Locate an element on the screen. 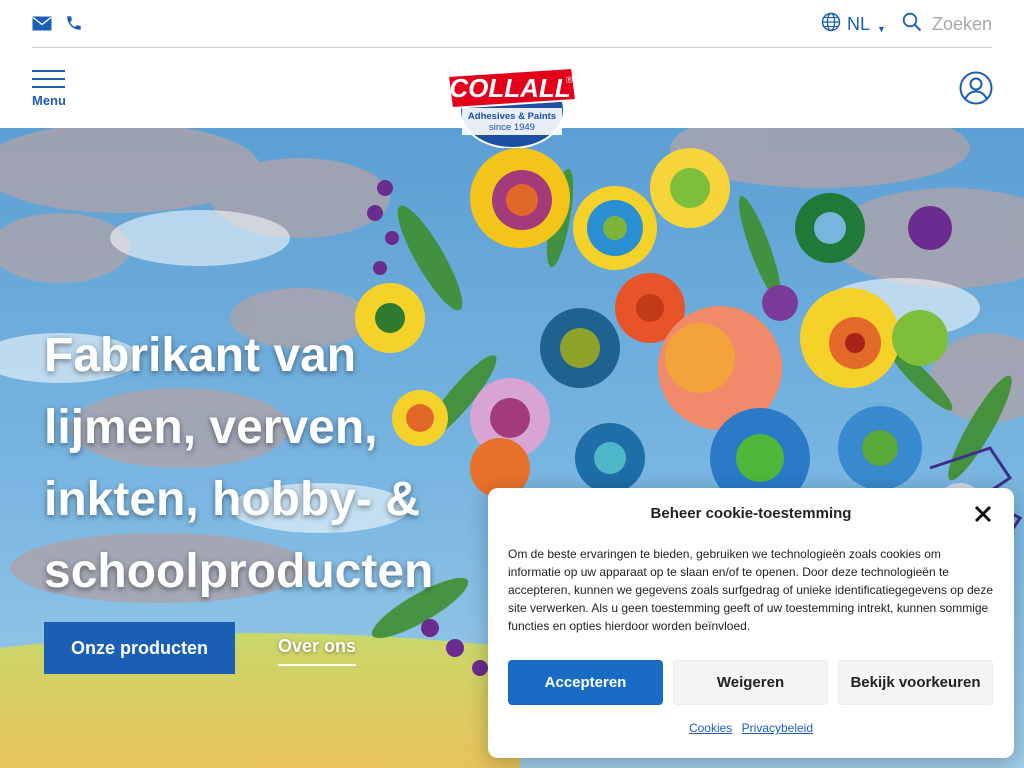  top-bar: NL ▼ is located at coordinates (512, 24).